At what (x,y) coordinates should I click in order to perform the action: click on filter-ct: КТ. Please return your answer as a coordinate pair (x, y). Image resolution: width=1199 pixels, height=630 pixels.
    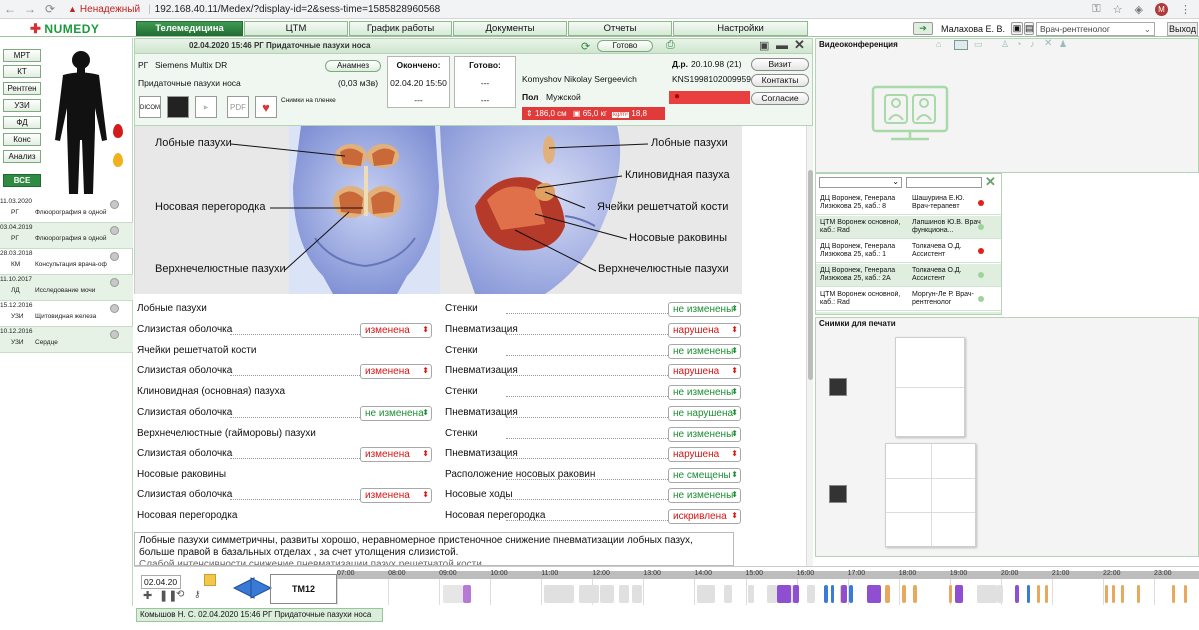
    Looking at the image, I should click on (22, 71).